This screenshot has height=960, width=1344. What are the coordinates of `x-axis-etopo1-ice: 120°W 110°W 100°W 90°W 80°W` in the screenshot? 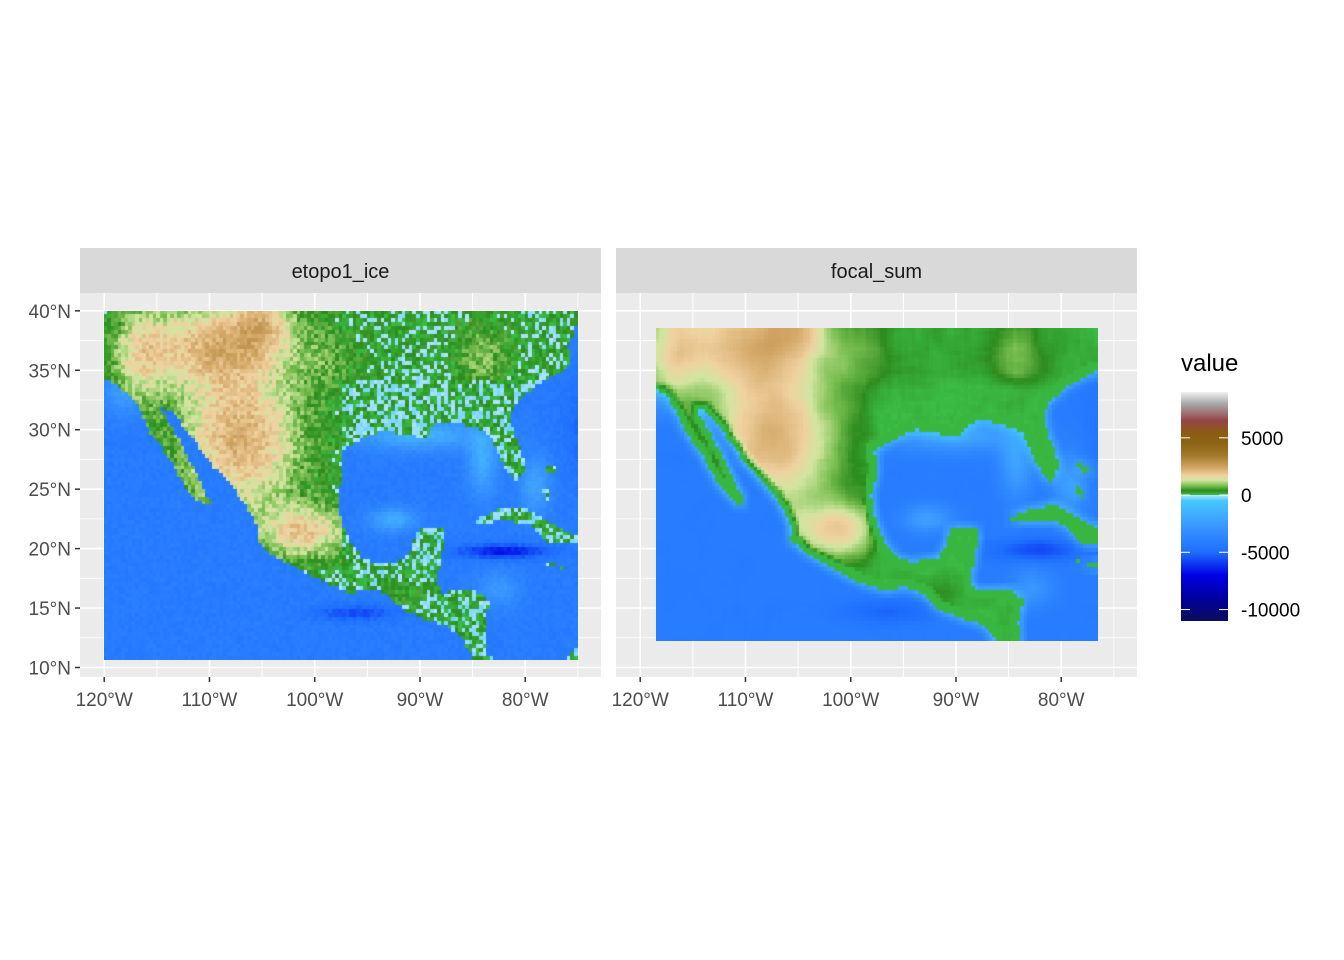 It's located at (312, 694).